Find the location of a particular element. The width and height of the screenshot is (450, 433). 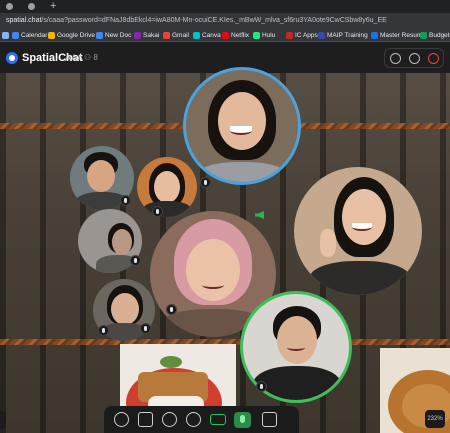

bookmark-label: Sakai is located at coordinates (151, 35).